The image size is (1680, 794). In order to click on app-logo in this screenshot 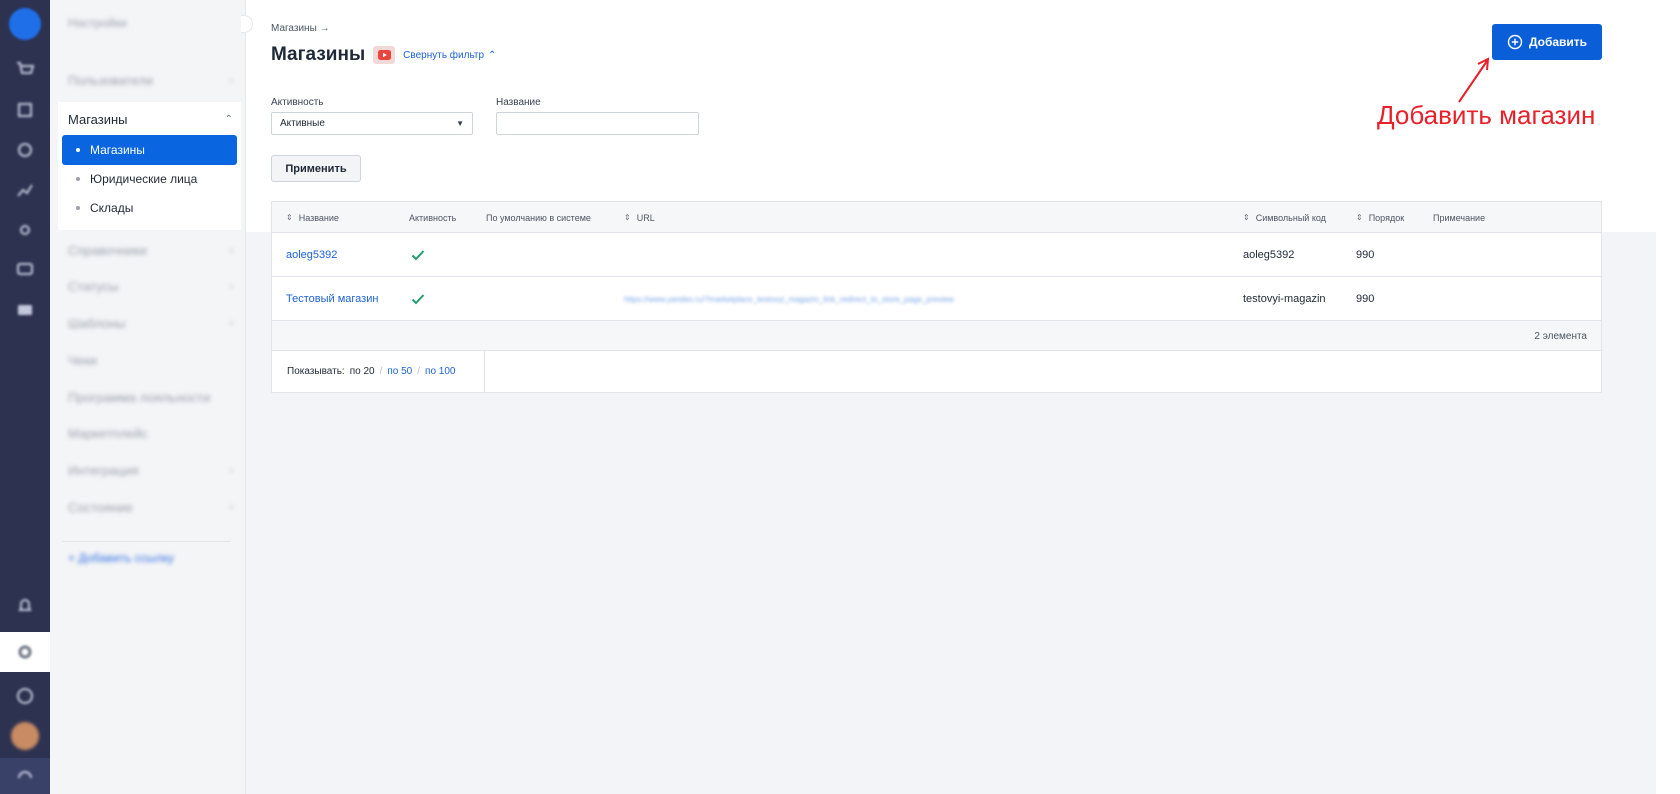, I will do `click(25, 24)`.